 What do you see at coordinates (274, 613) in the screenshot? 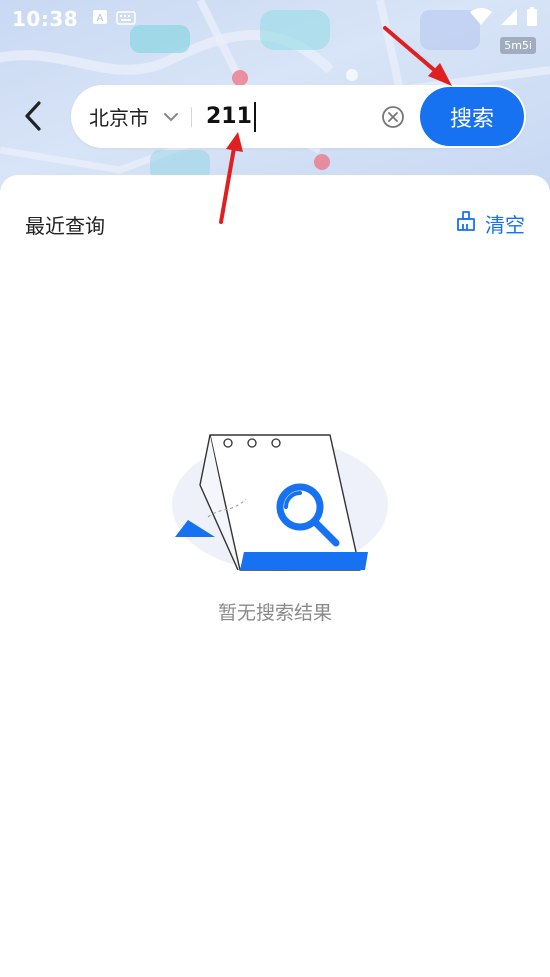
I see `empty-state-message: 暂无搜索结果` at bounding box center [274, 613].